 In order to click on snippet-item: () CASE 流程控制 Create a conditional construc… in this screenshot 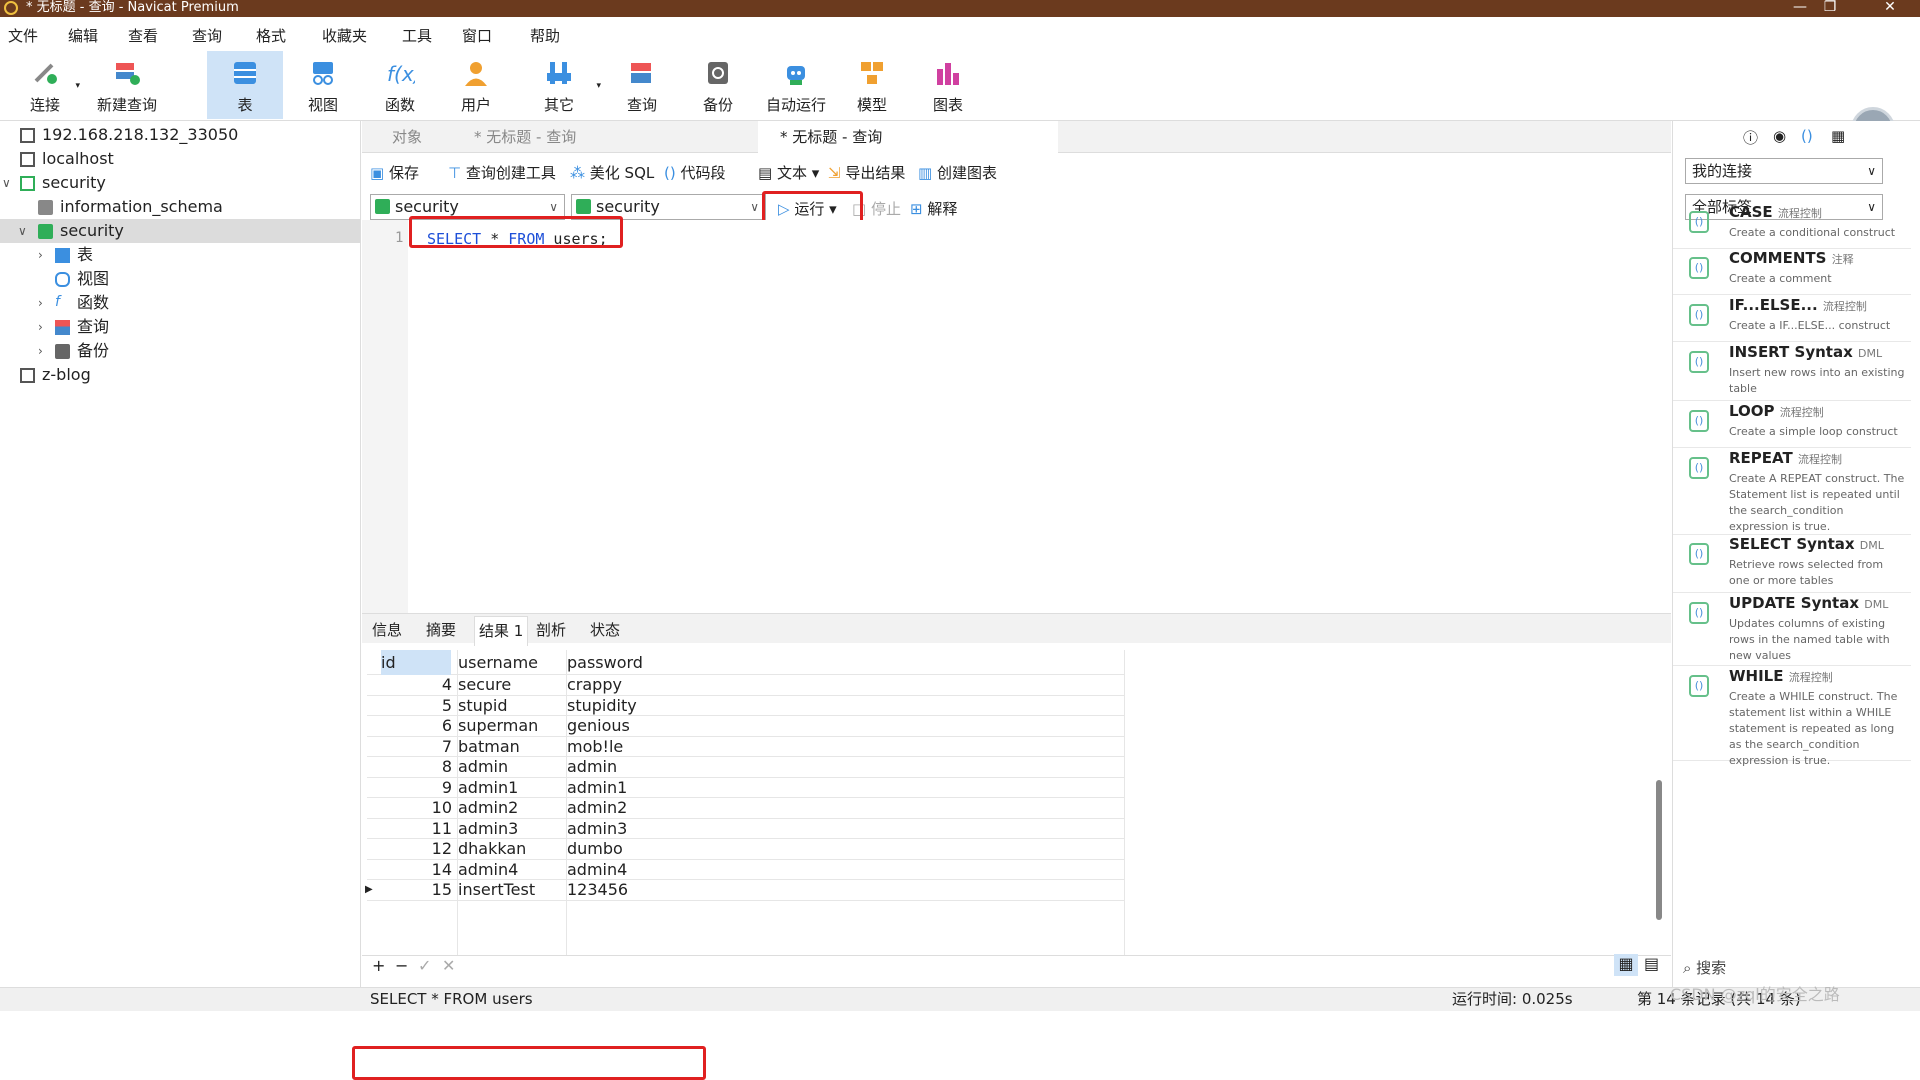, I will do `click(1792, 226)`.